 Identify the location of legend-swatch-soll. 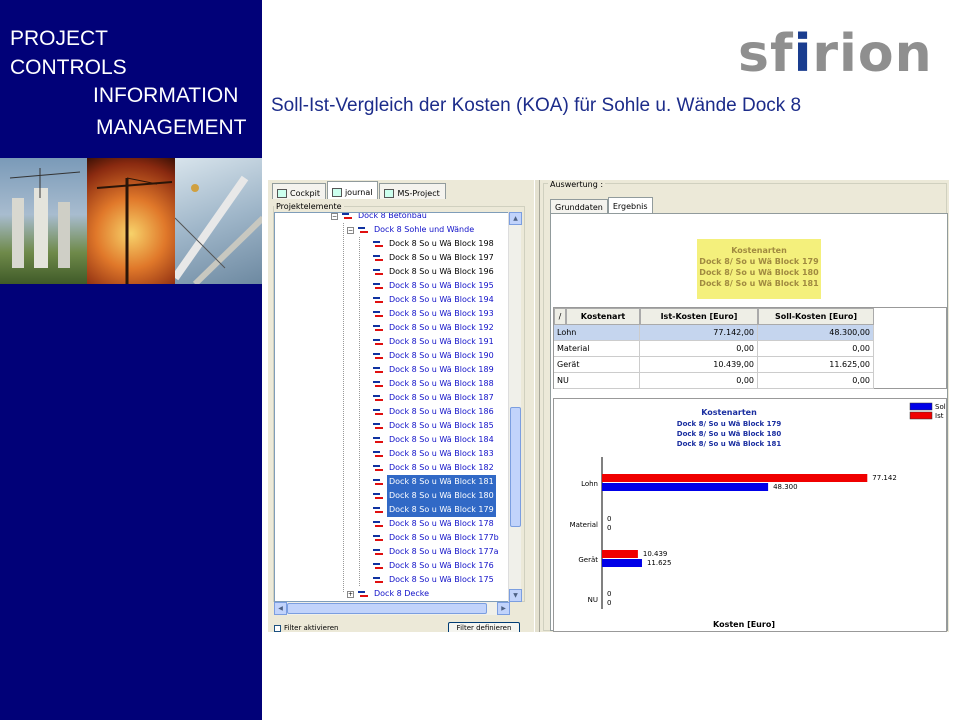
(921, 406).